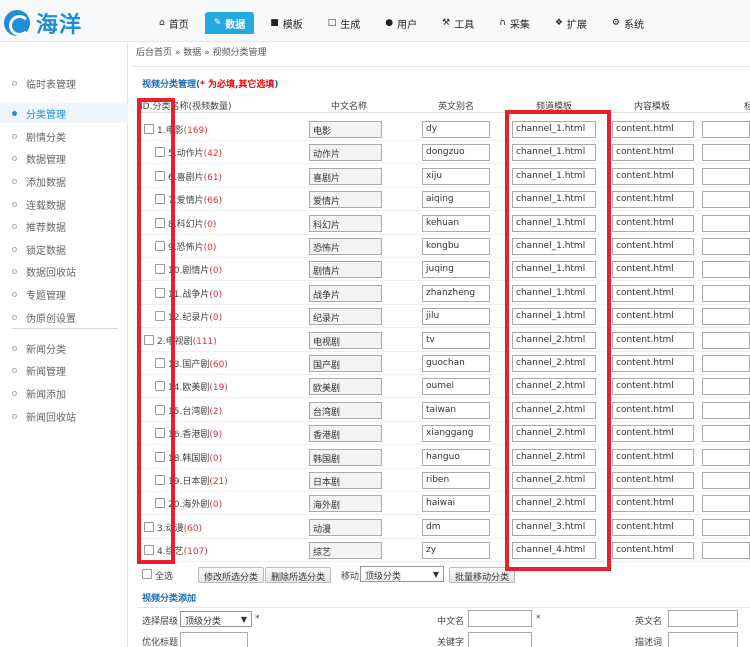 The height and width of the screenshot is (647, 750). Describe the element at coordinates (298, 575) in the screenshot. I see `delete-selected-button: 删除所选分类` at that location.